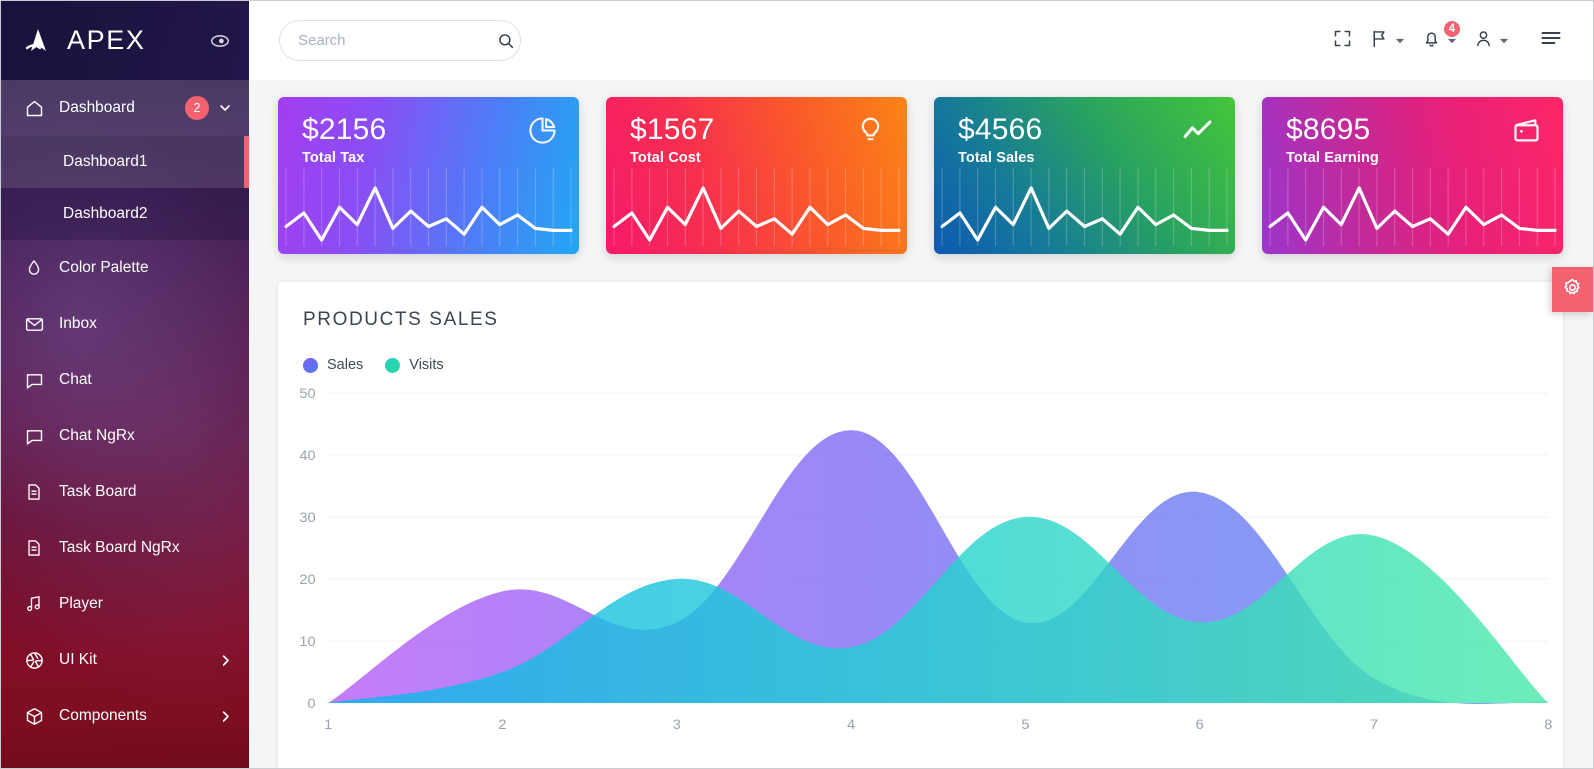 The width and height of the screenshot is (1594, 769). What do you see at coordinates (103, 715) in the screenshot?
I see `sidebar-item-label: Components` at bounding box center [103, 715].